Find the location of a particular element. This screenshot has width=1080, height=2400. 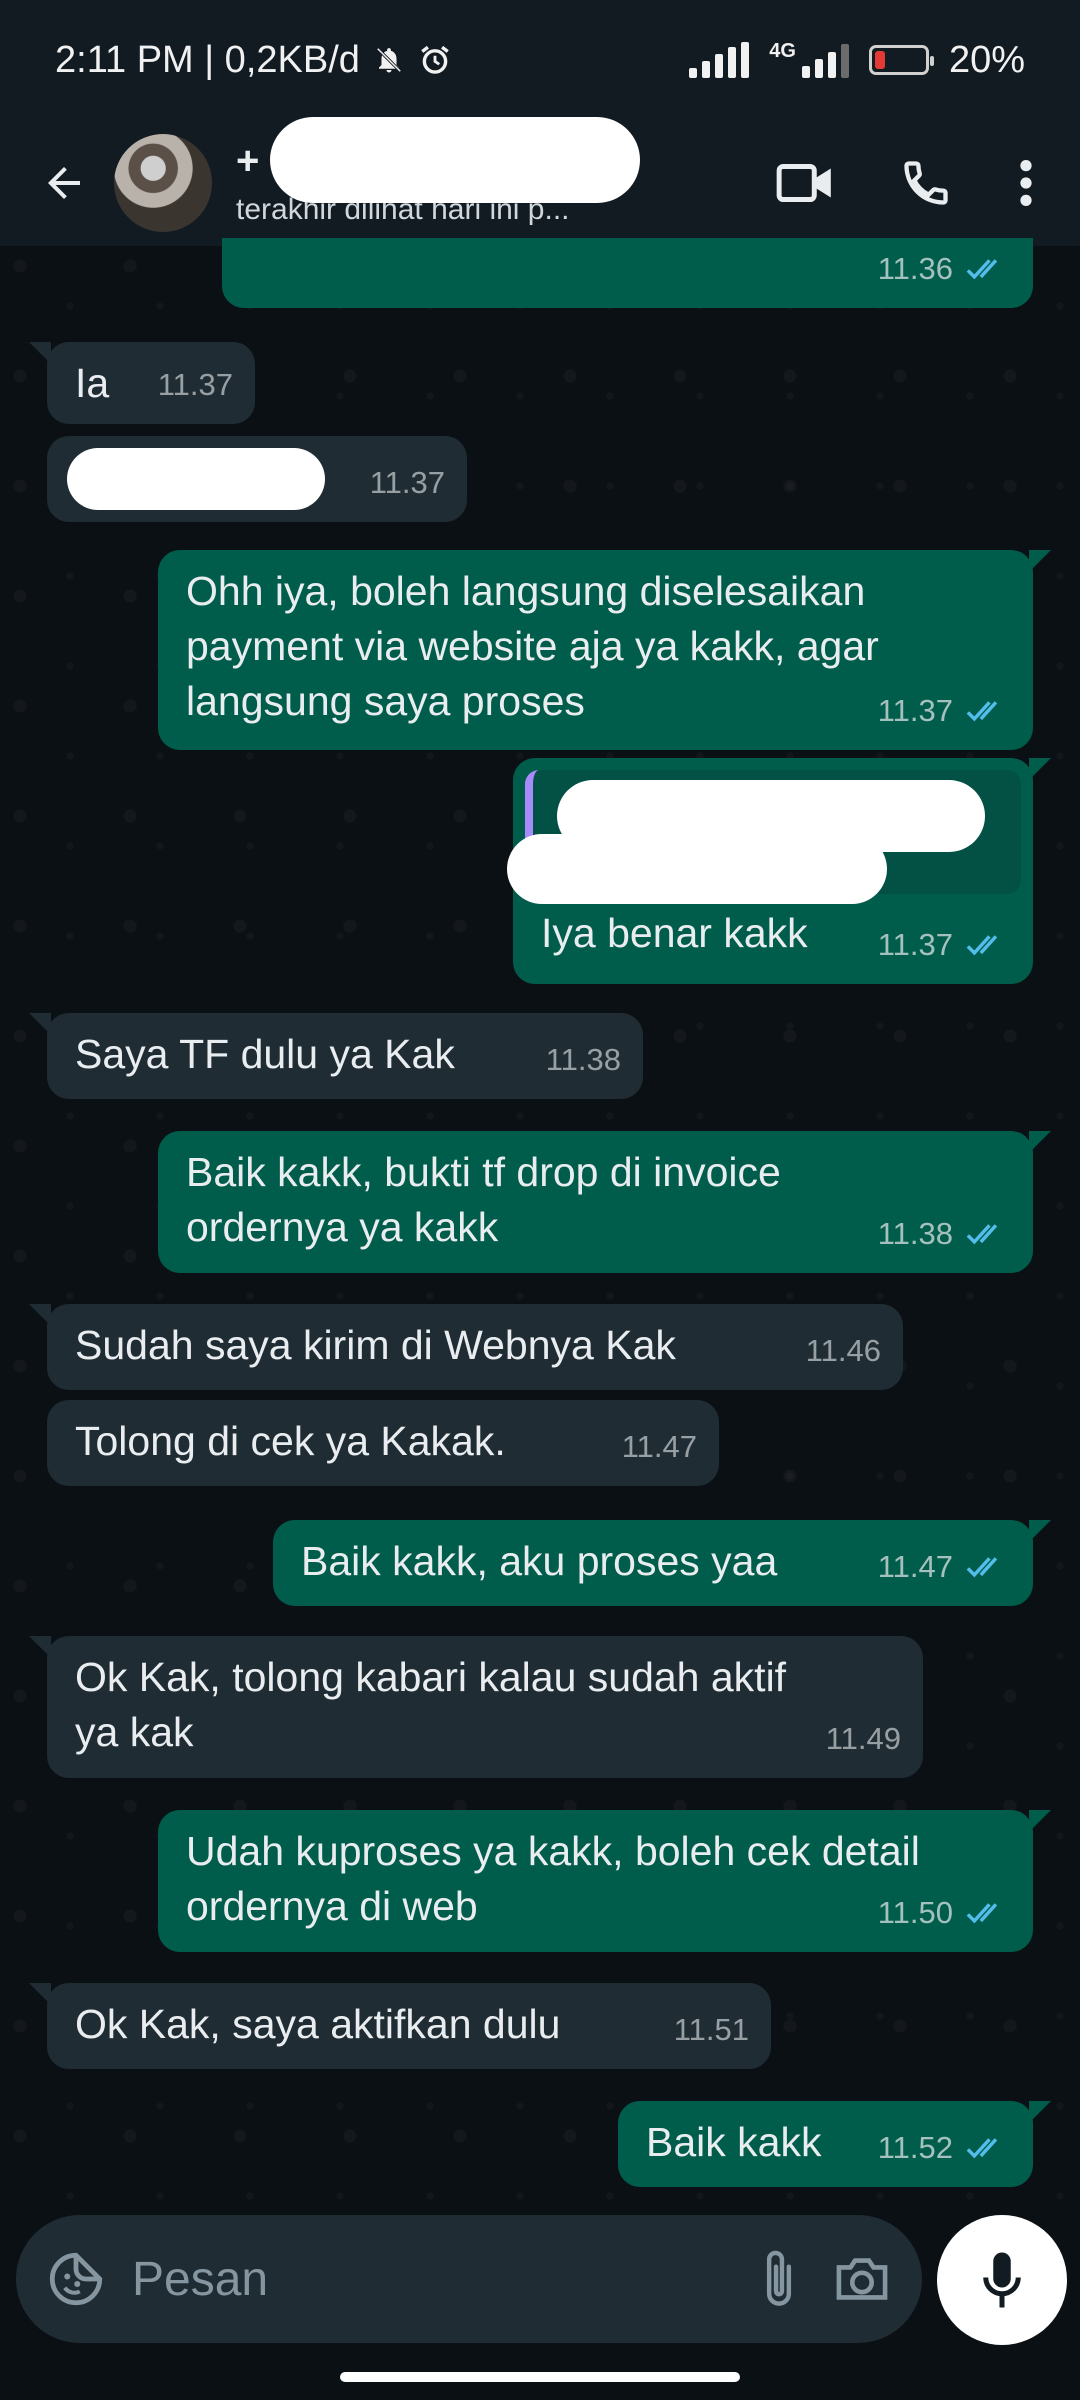

status-bar: 2:11 PM | 0,2KB/d 4G 20% is located at coordinates (540, 60).